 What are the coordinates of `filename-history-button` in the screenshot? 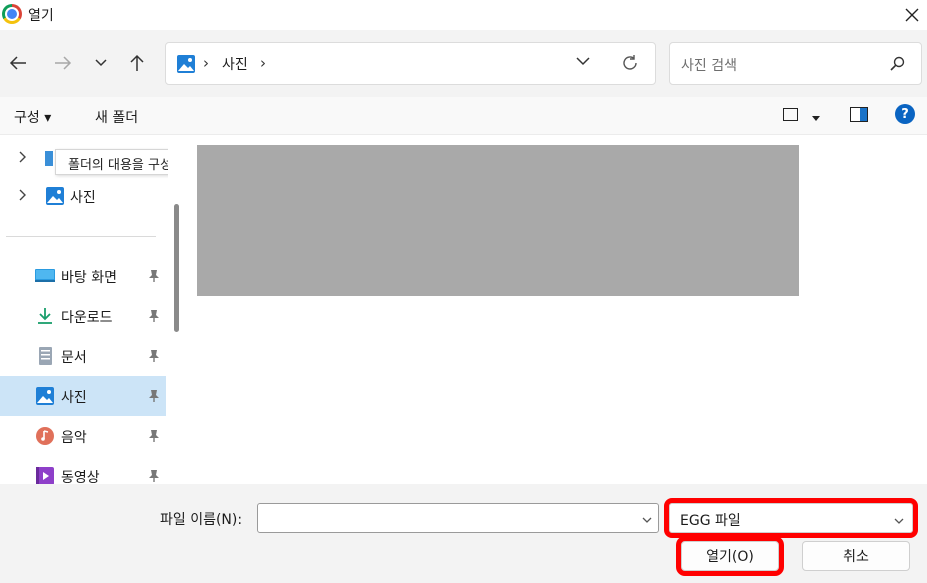 It's located at (647, 519).